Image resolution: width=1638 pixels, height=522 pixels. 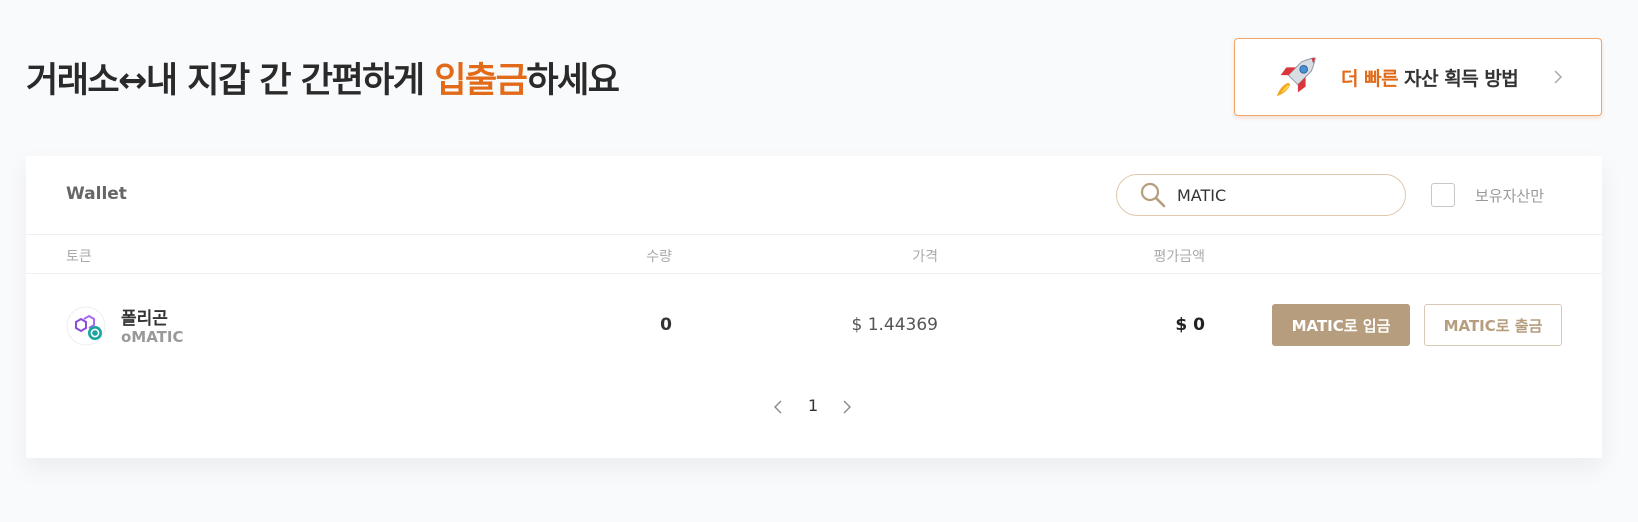 I want to click on column-header-value: 평가금액, so click(x=1179, y=257).